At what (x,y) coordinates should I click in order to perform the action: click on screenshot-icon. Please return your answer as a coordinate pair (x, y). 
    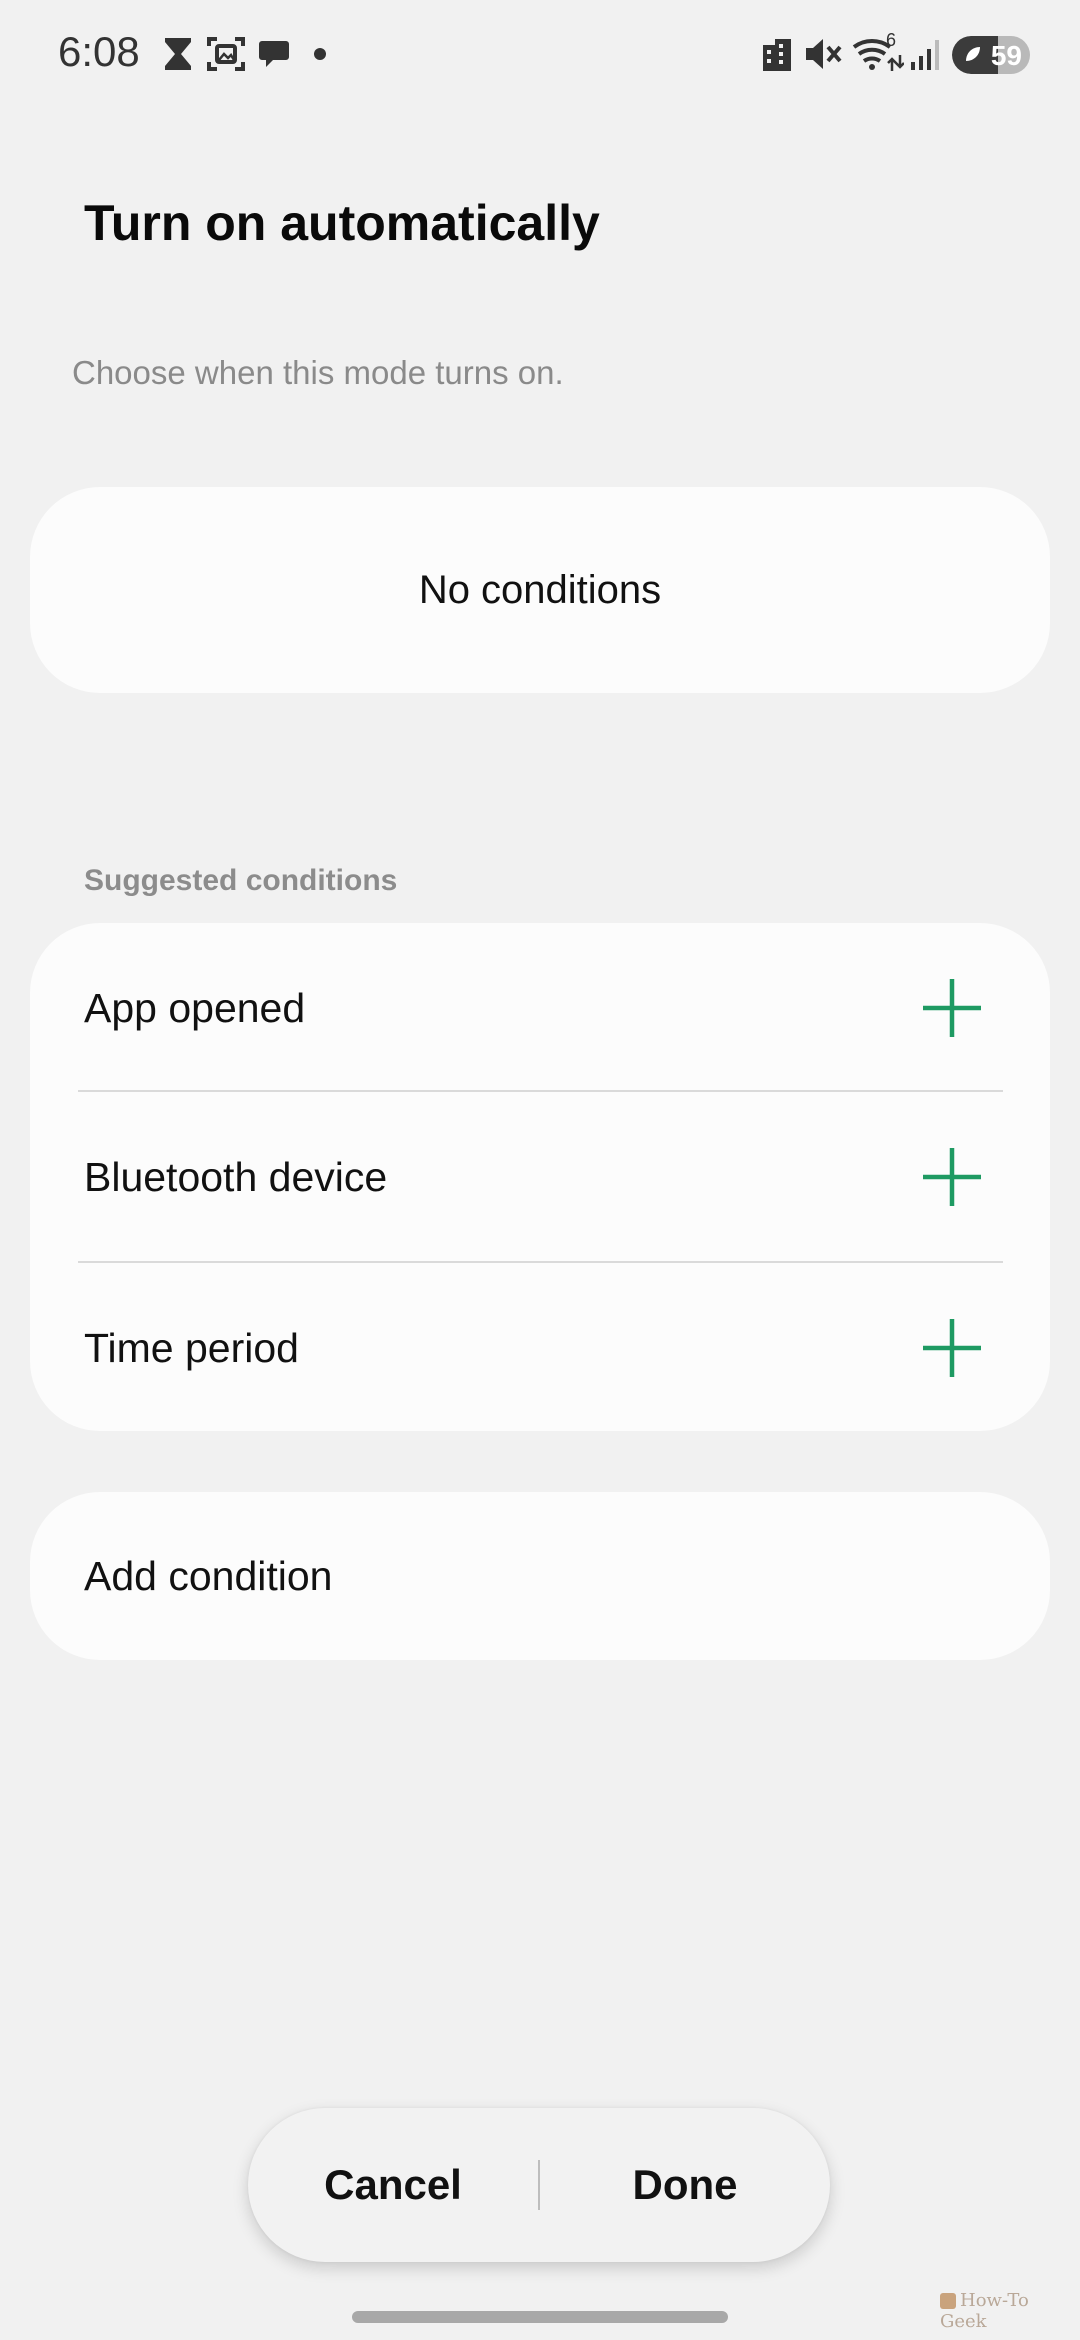
    Looking at the image, I should click on (226, 54).